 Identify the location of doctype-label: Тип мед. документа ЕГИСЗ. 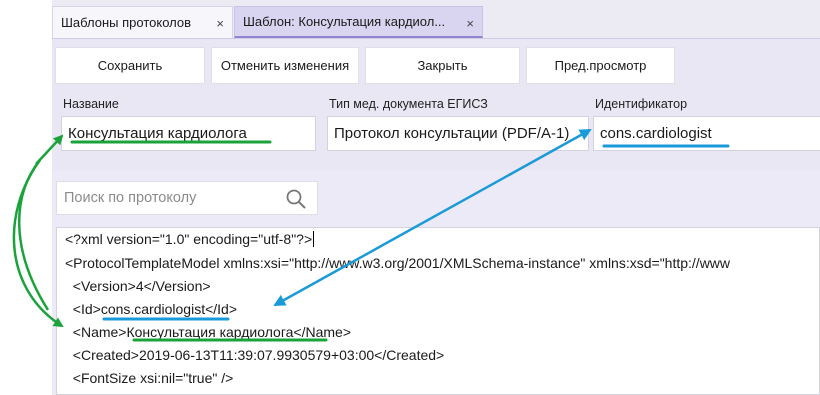
(408, 104).